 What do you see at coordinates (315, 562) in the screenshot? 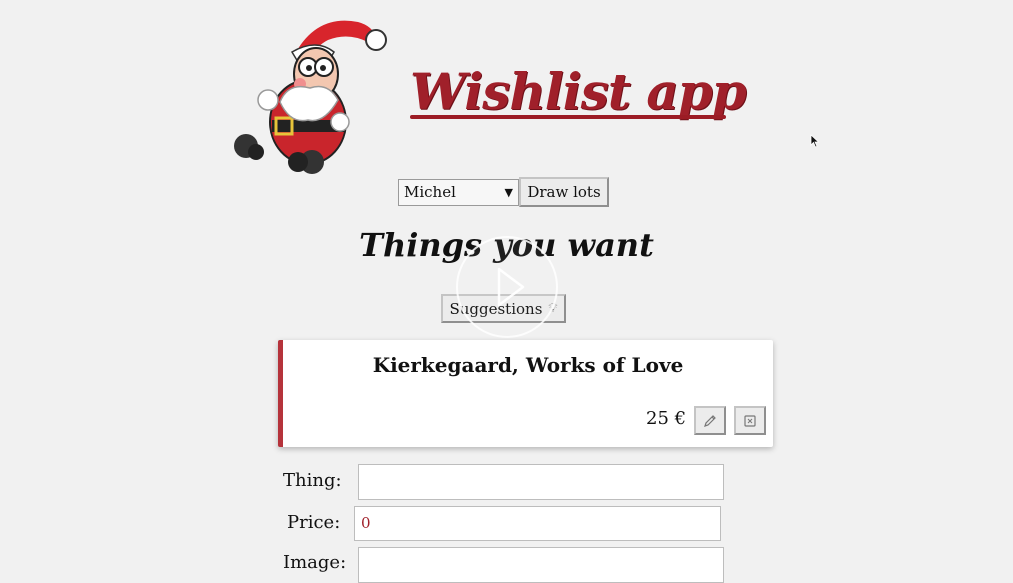
I see `image-label: Image:` at bounding box center [315, 562].